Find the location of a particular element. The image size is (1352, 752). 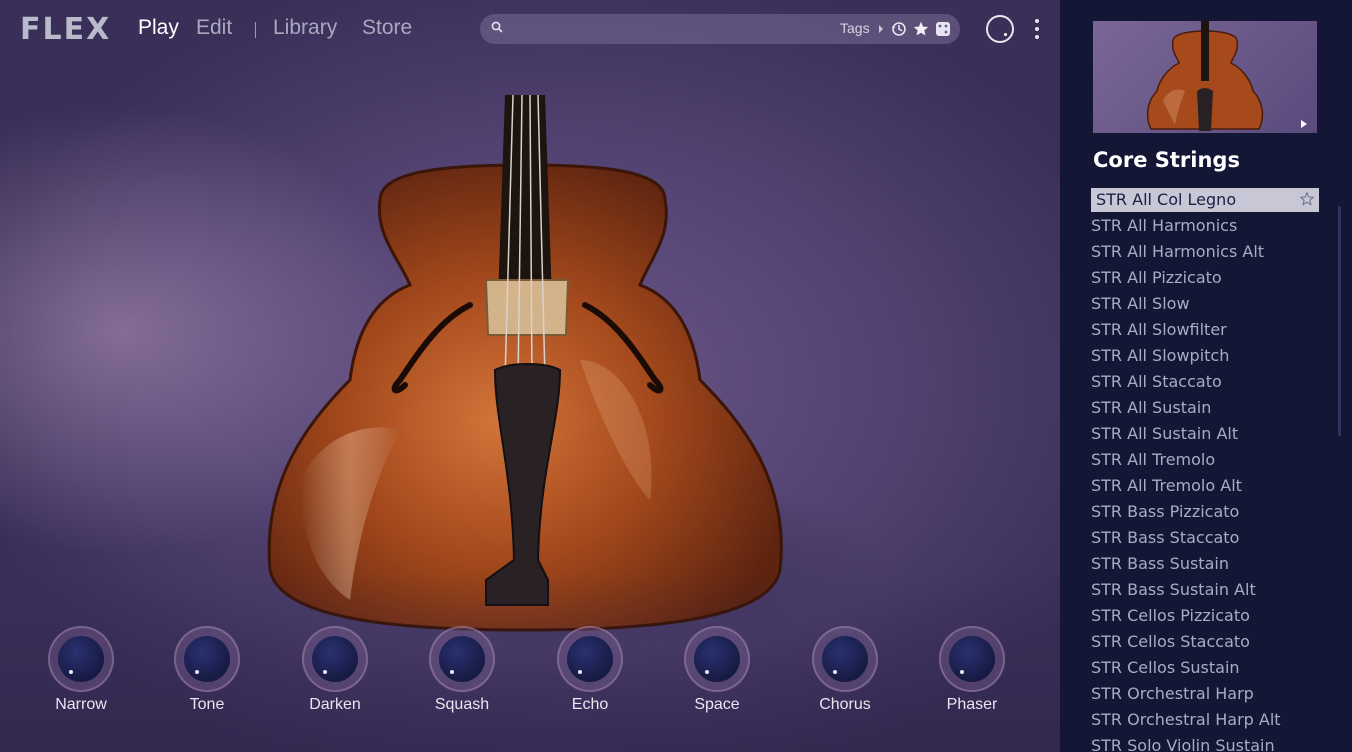

preset-label: STR All Sustain is located at coordinates (1151, 407).